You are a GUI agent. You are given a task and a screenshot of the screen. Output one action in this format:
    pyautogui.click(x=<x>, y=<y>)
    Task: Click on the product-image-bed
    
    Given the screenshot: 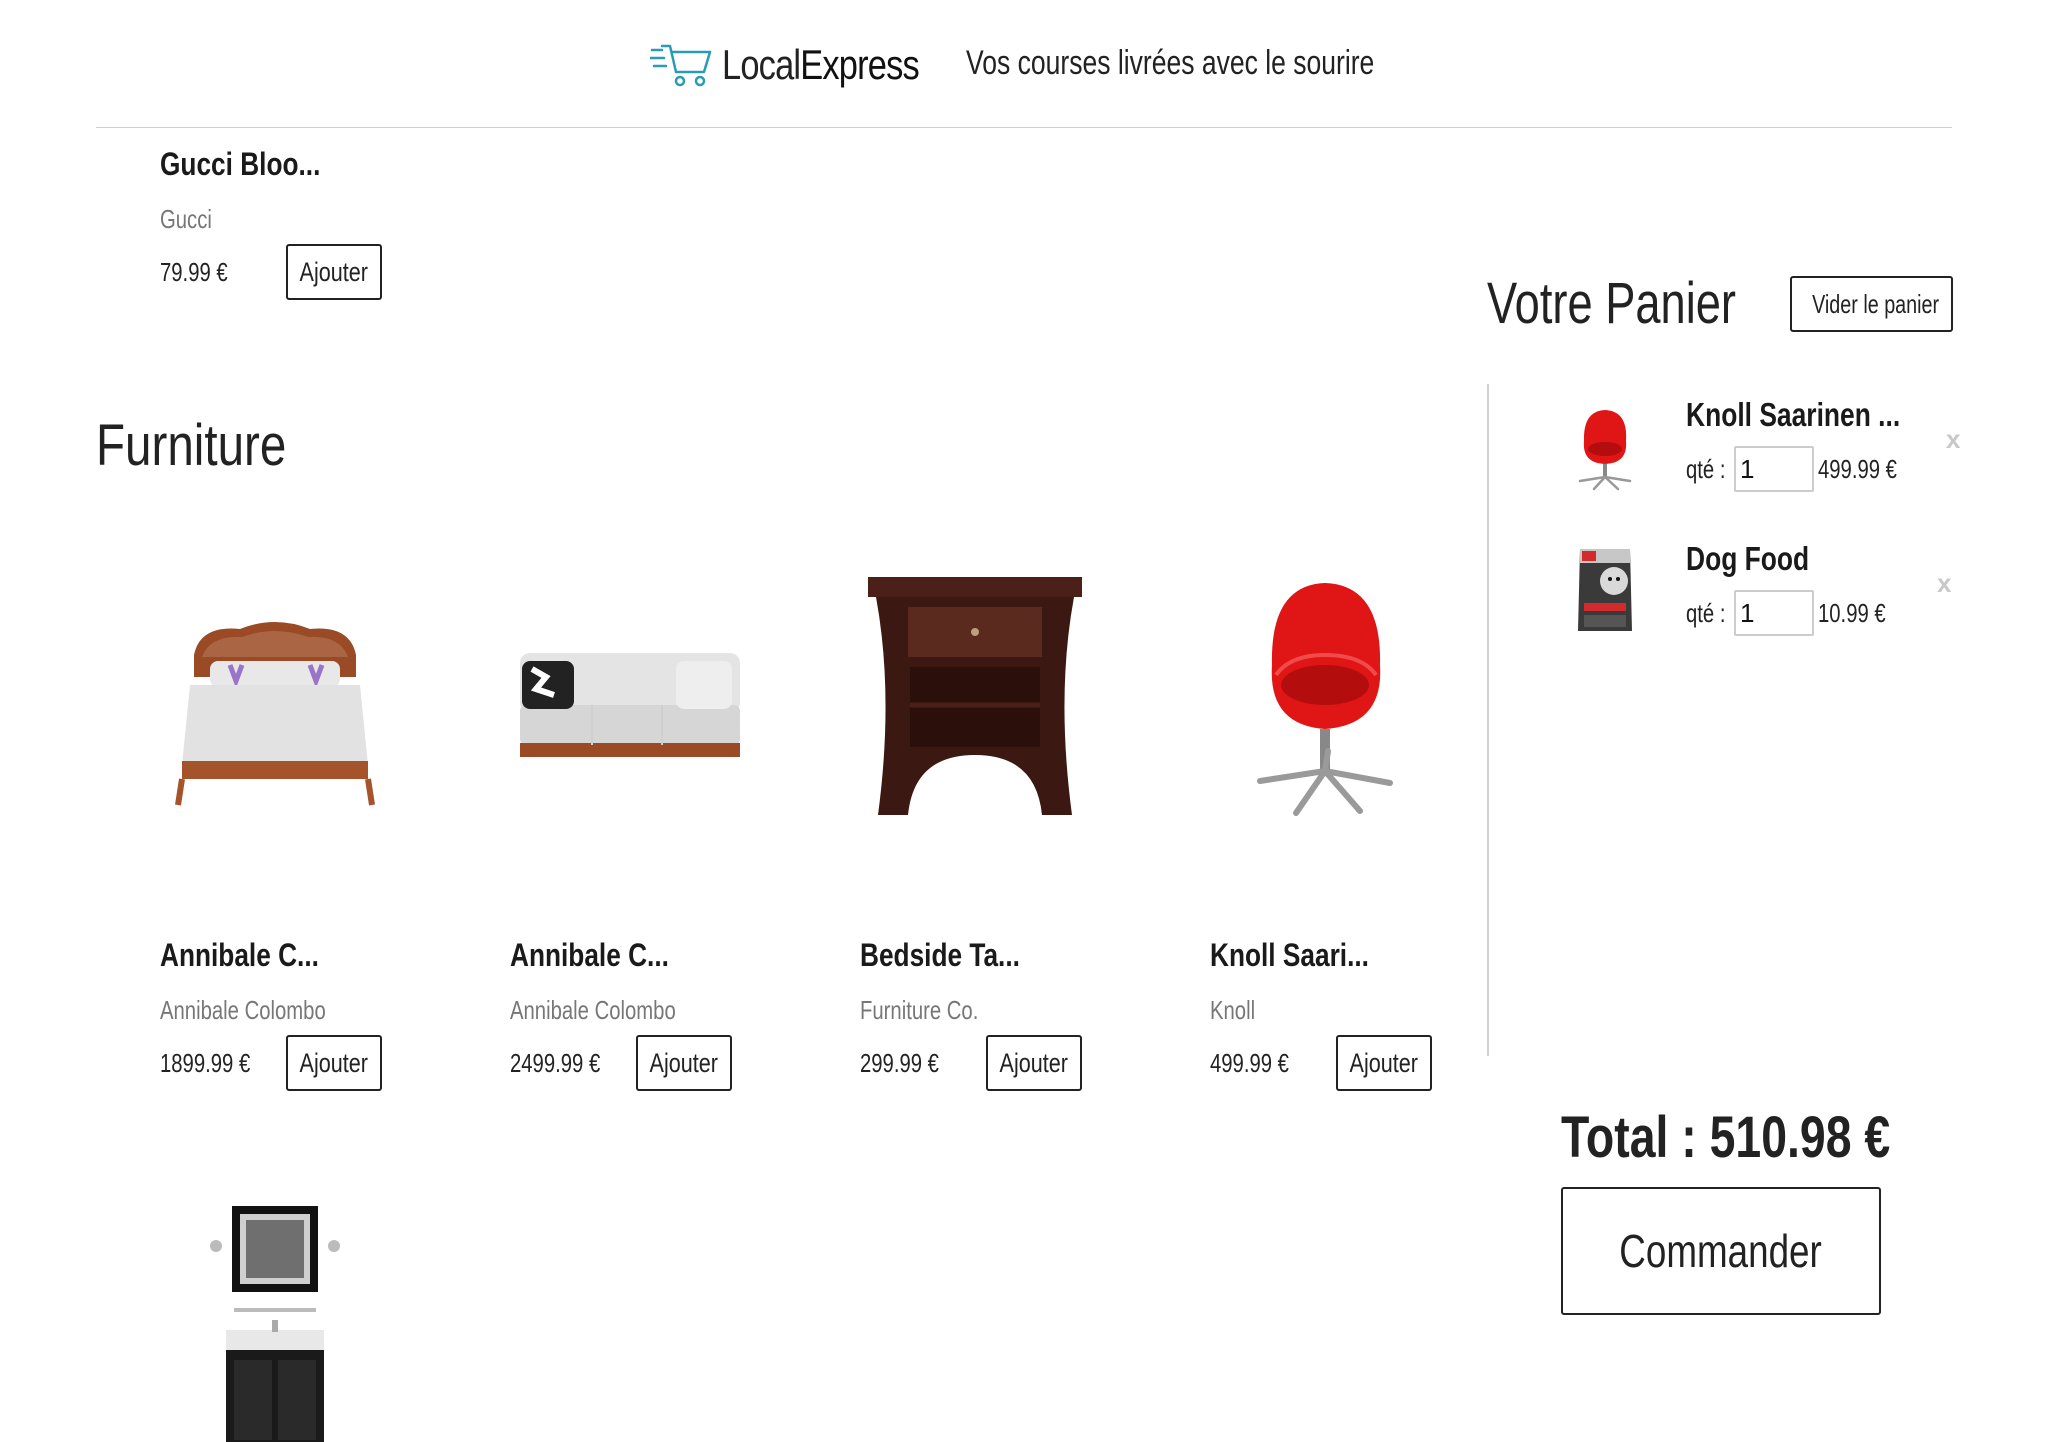 What is the action you would take?
    pyautogui.click(x=275, y=695)
    